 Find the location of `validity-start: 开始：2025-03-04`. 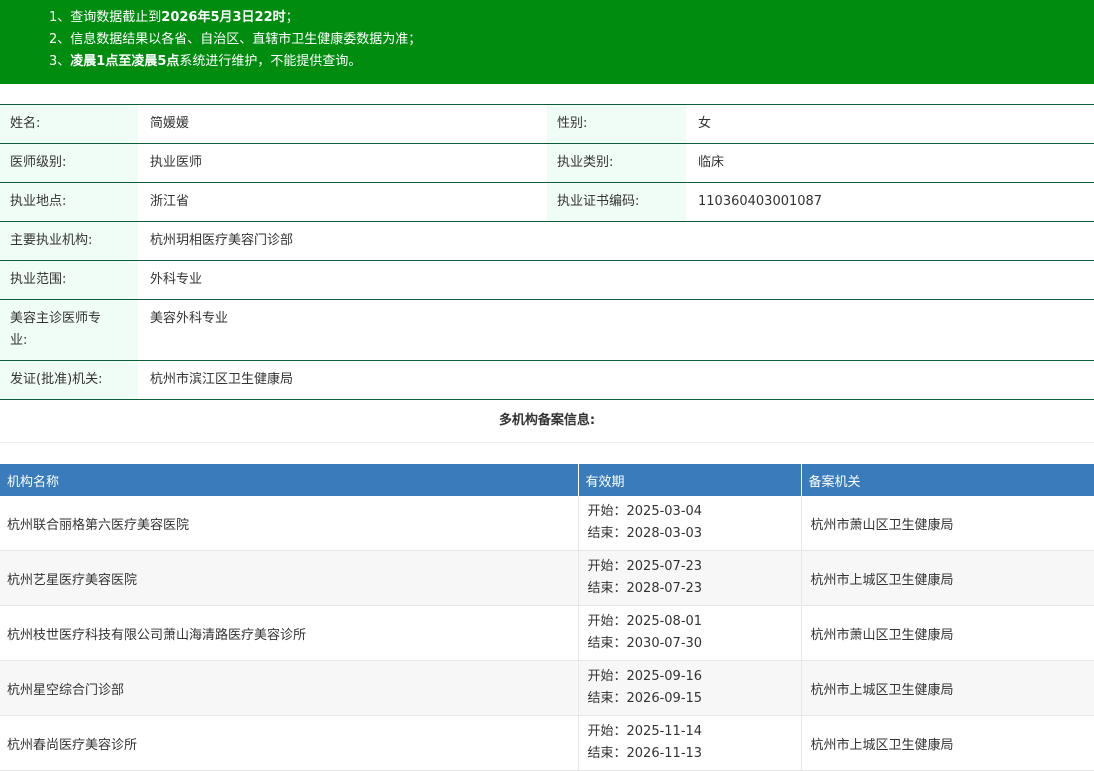

validity-start: 开始：2025-03-04 is located at coordinates (645, 511).